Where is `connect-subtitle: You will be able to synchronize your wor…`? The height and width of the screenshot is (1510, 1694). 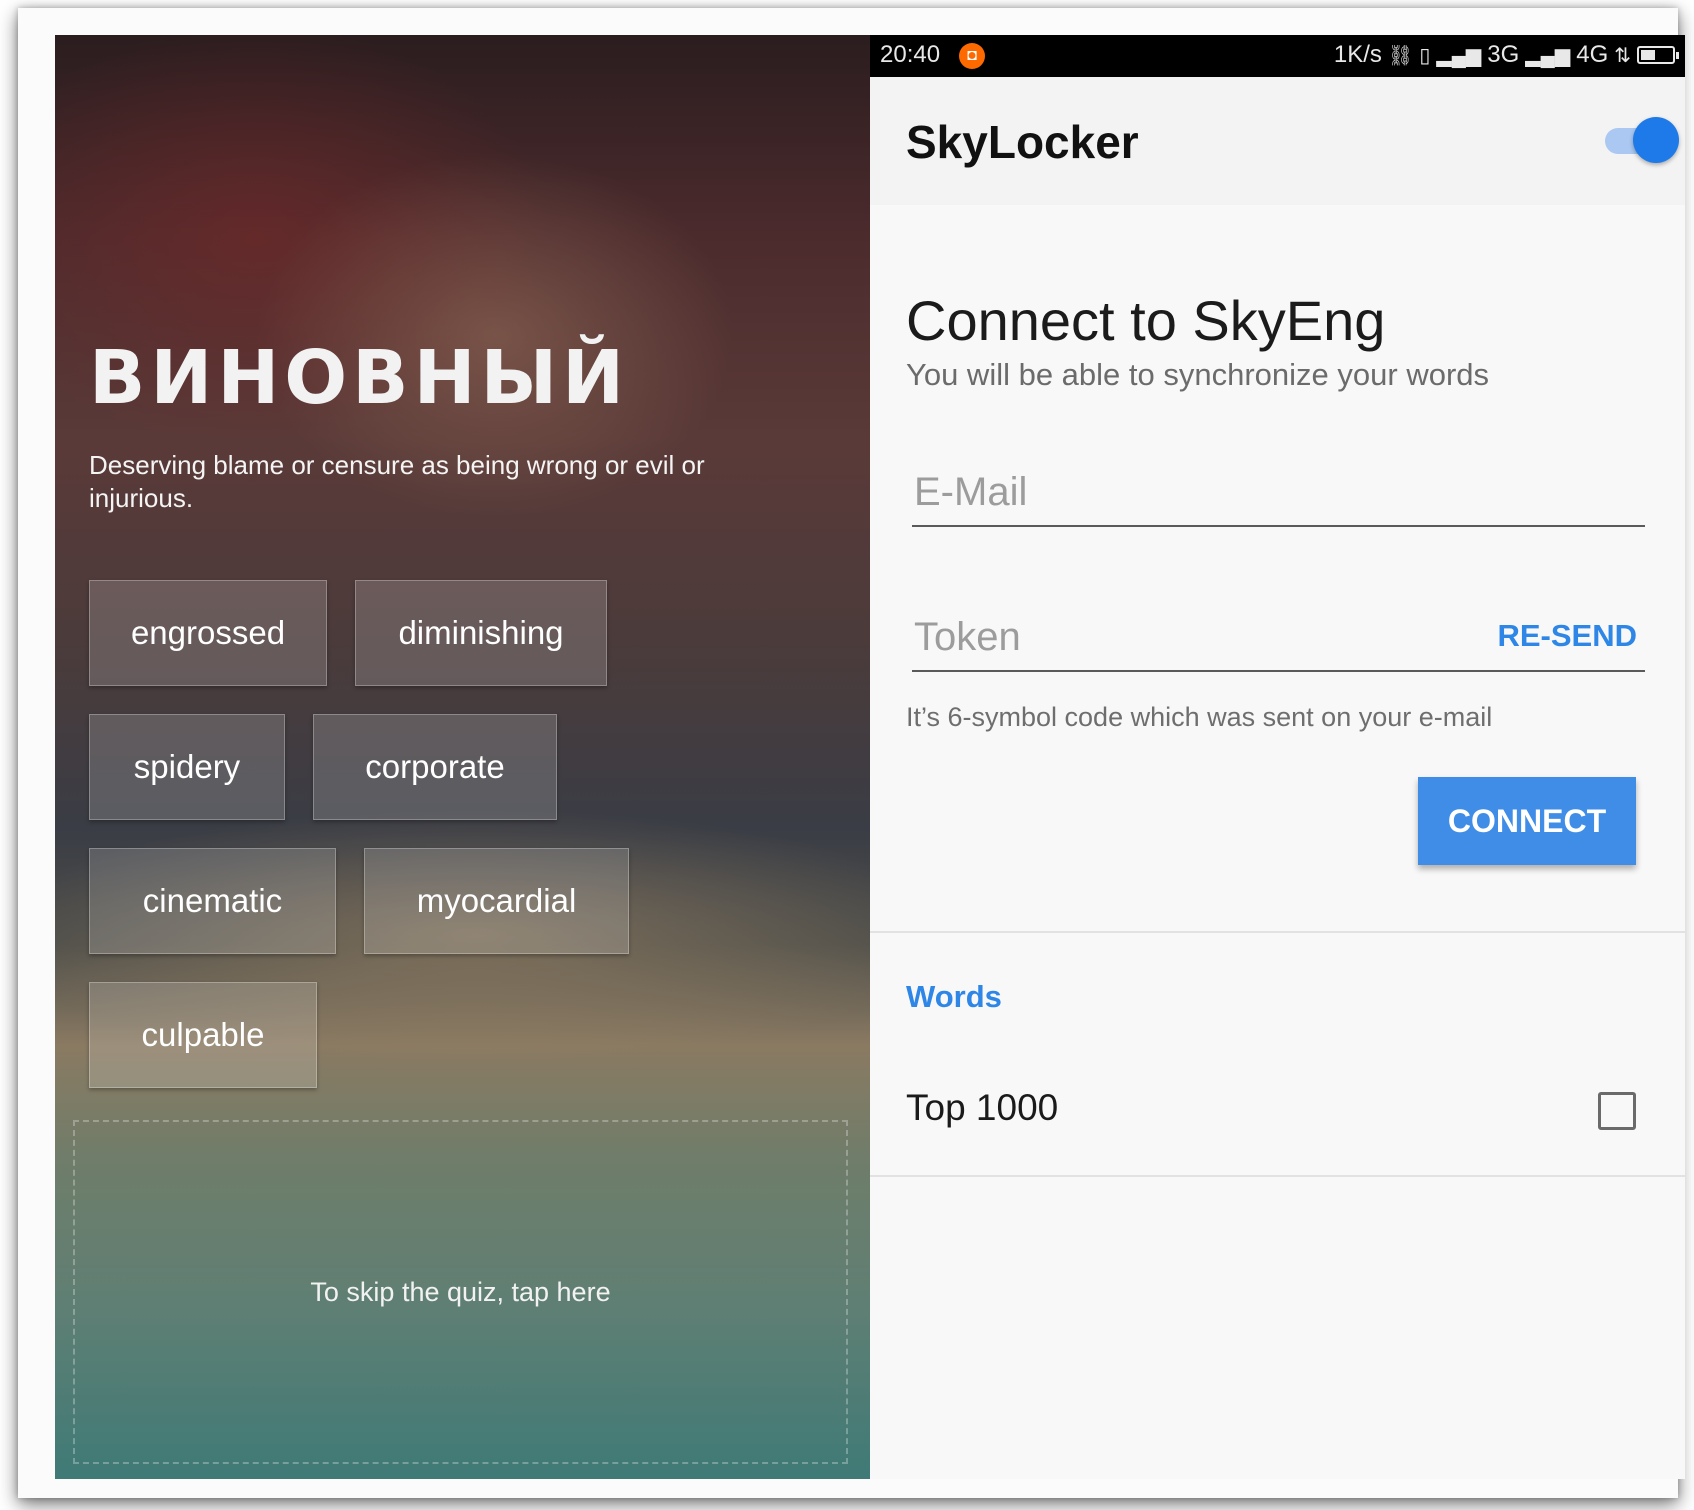 connect-subtitle: You will be able to synchronize your wor… is located at coordinates (1198, 374).